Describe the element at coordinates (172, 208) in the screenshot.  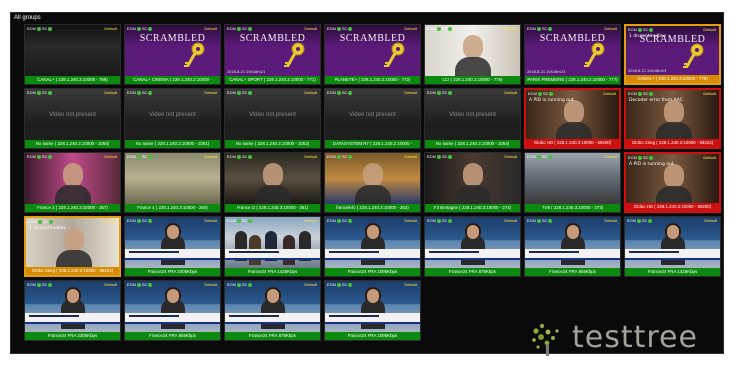
I see `channel-label: France 4 ( 228.1.240.3:10000 - 260)` at that location.